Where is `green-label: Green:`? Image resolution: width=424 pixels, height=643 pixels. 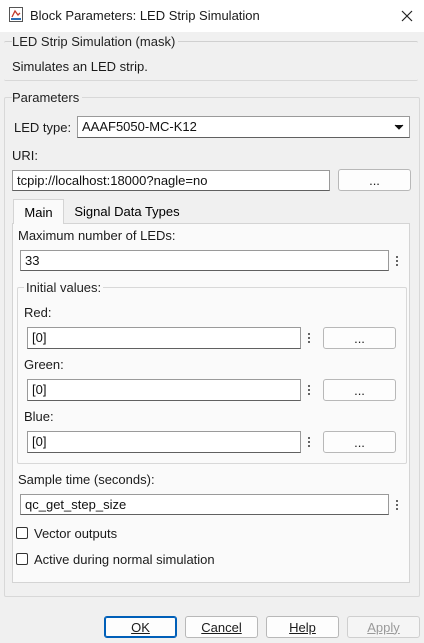 green-label: Green: is located at coordinates (44, 364).